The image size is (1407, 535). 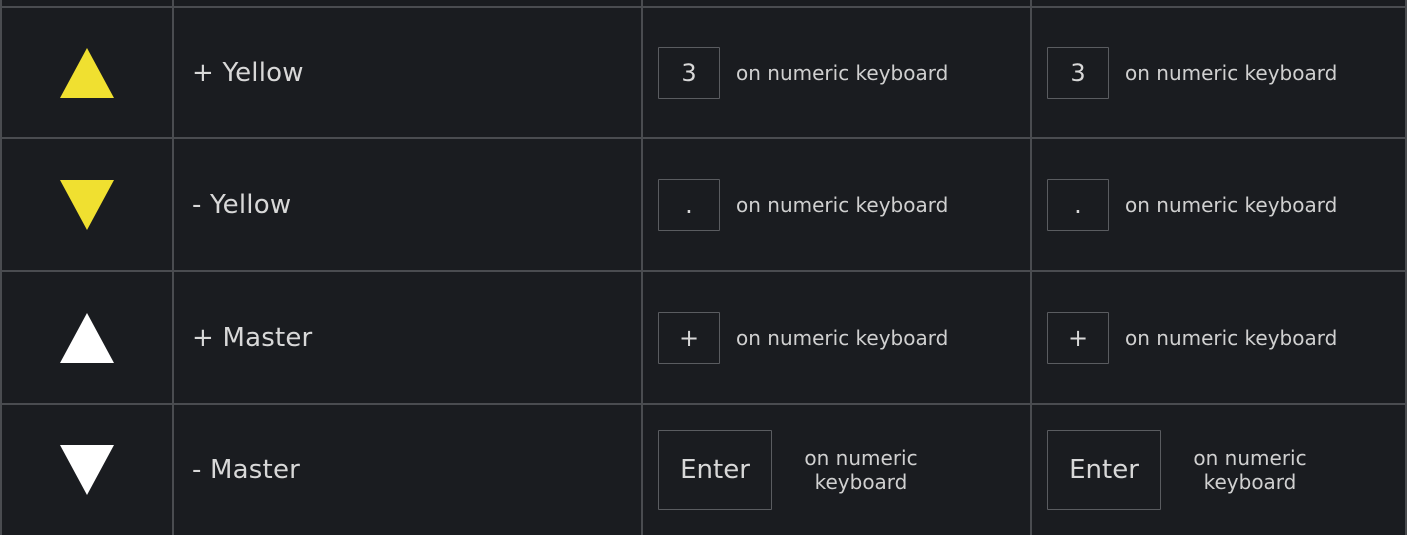 What do you see at coordinates (407, 72) in the screenshot?
I see `table-row-label-cell: + Yellow` at bounding box center [407, 72].